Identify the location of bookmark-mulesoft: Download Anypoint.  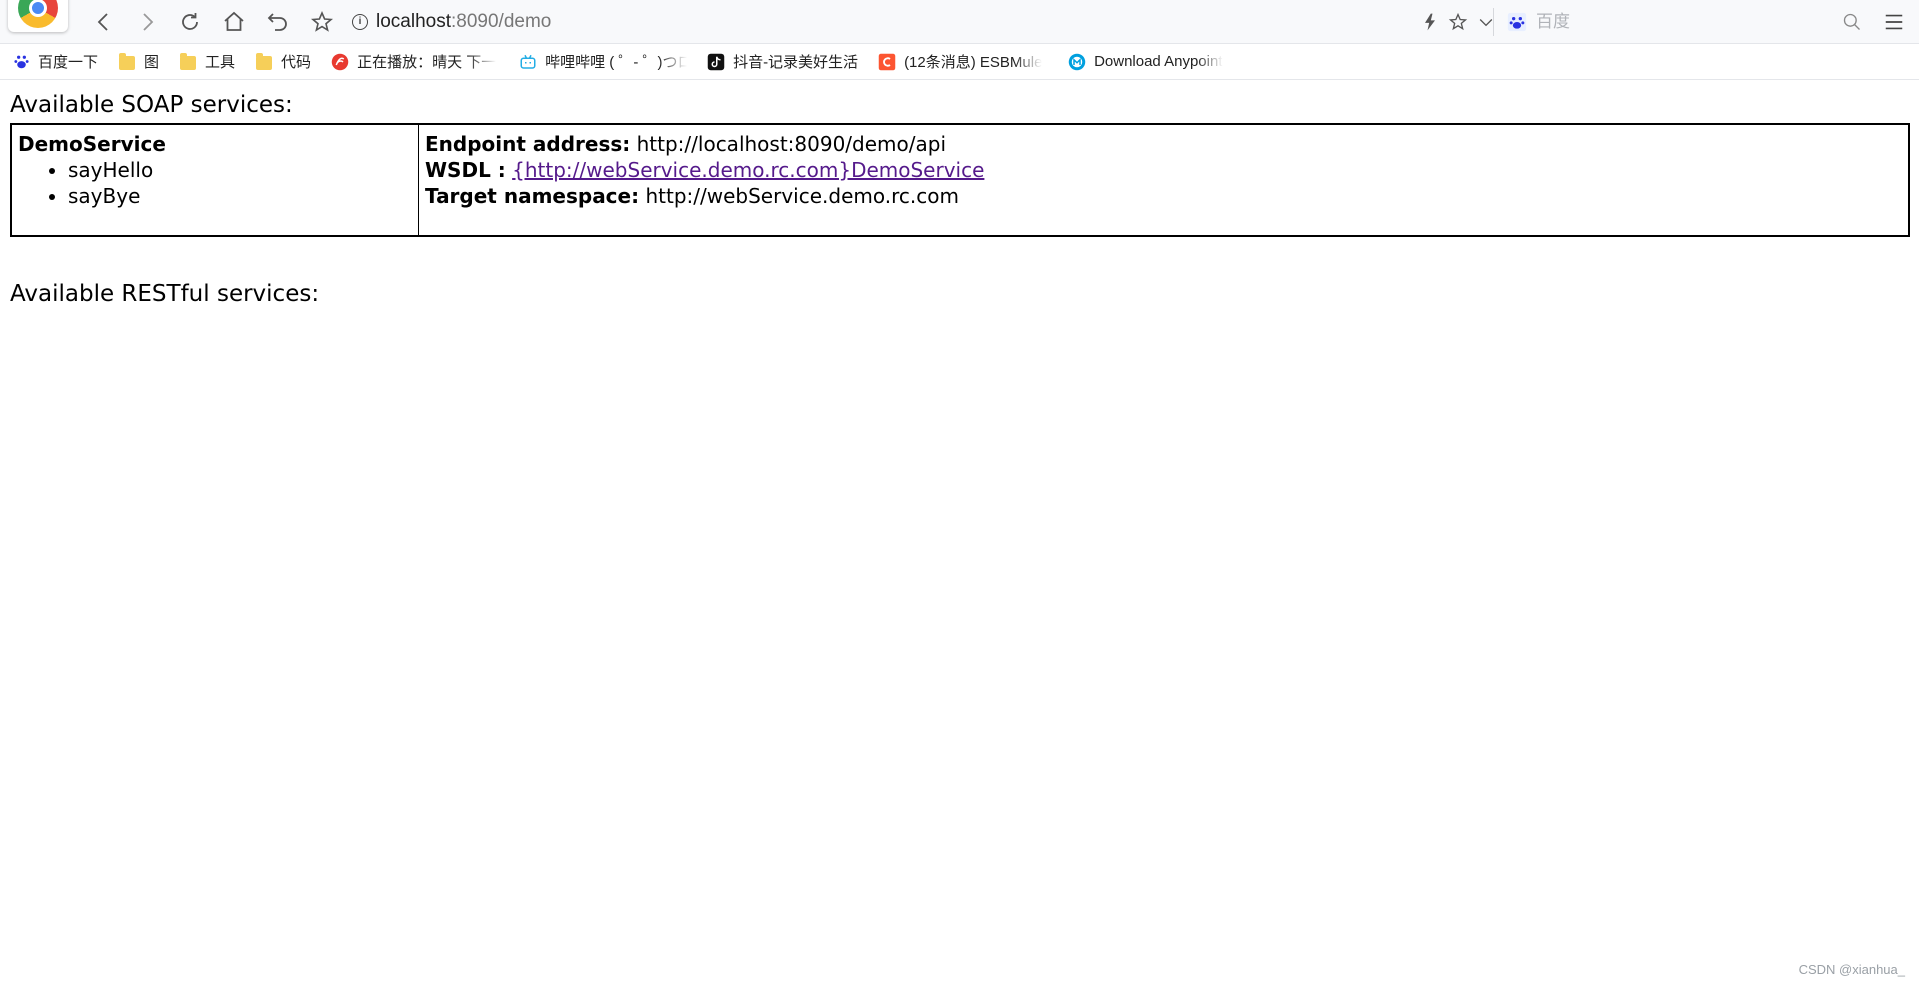
(1154, 62).